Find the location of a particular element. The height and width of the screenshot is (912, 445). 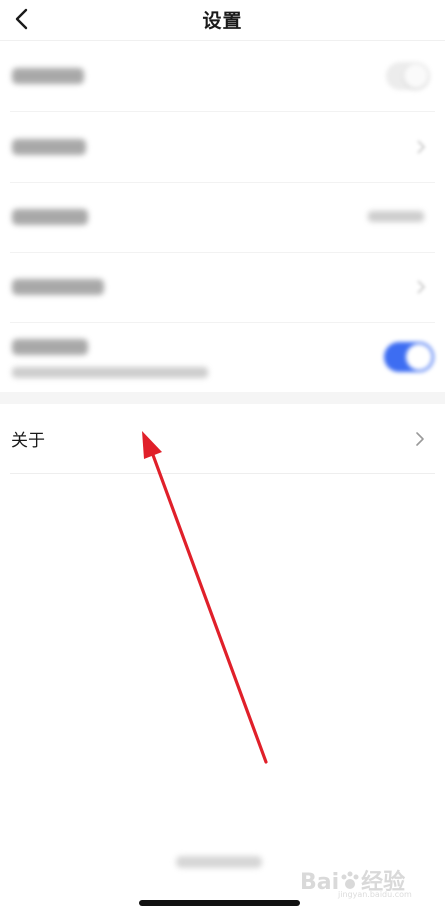

nav-header: 设置 is located at coordinates (222, 20).